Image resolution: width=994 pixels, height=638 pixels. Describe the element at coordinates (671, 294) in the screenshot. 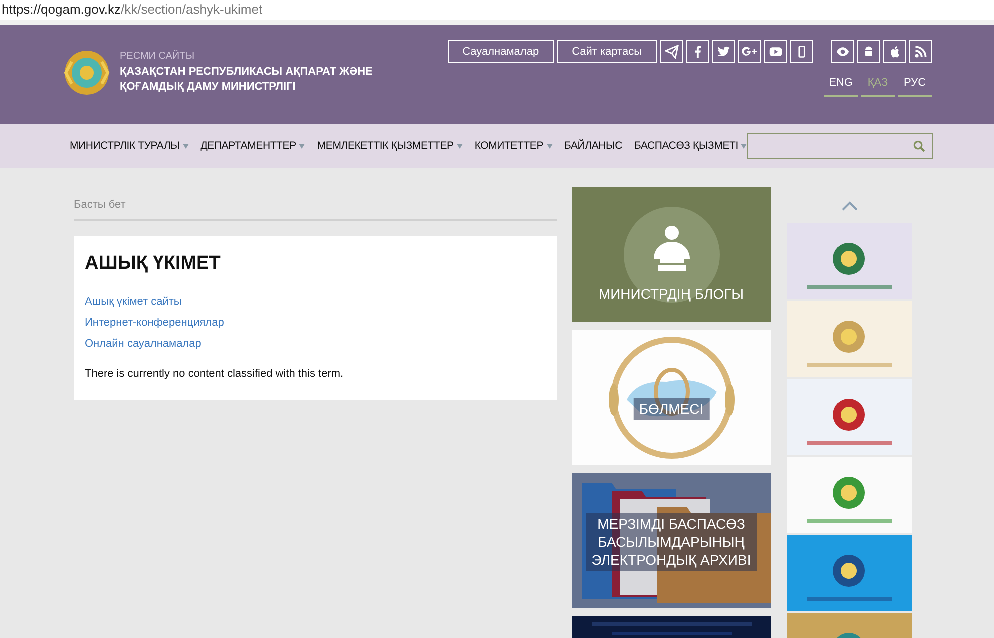

I see `tile-title: МИНИСТРДІҢ БЛОГЫ` at that location.